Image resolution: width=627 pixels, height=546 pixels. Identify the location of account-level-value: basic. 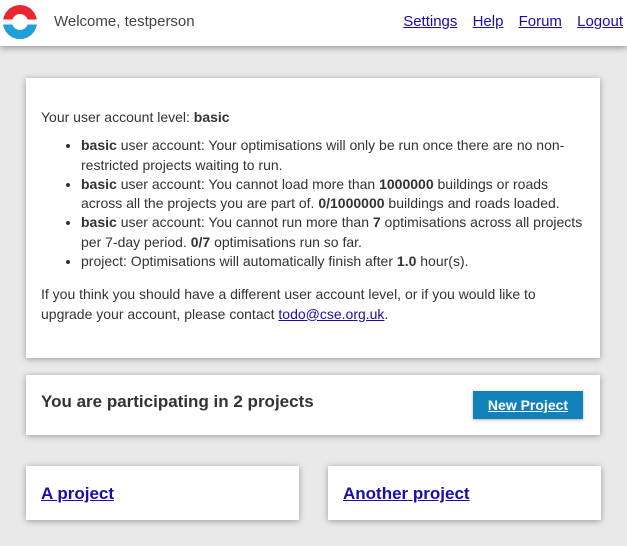
(211, 117).